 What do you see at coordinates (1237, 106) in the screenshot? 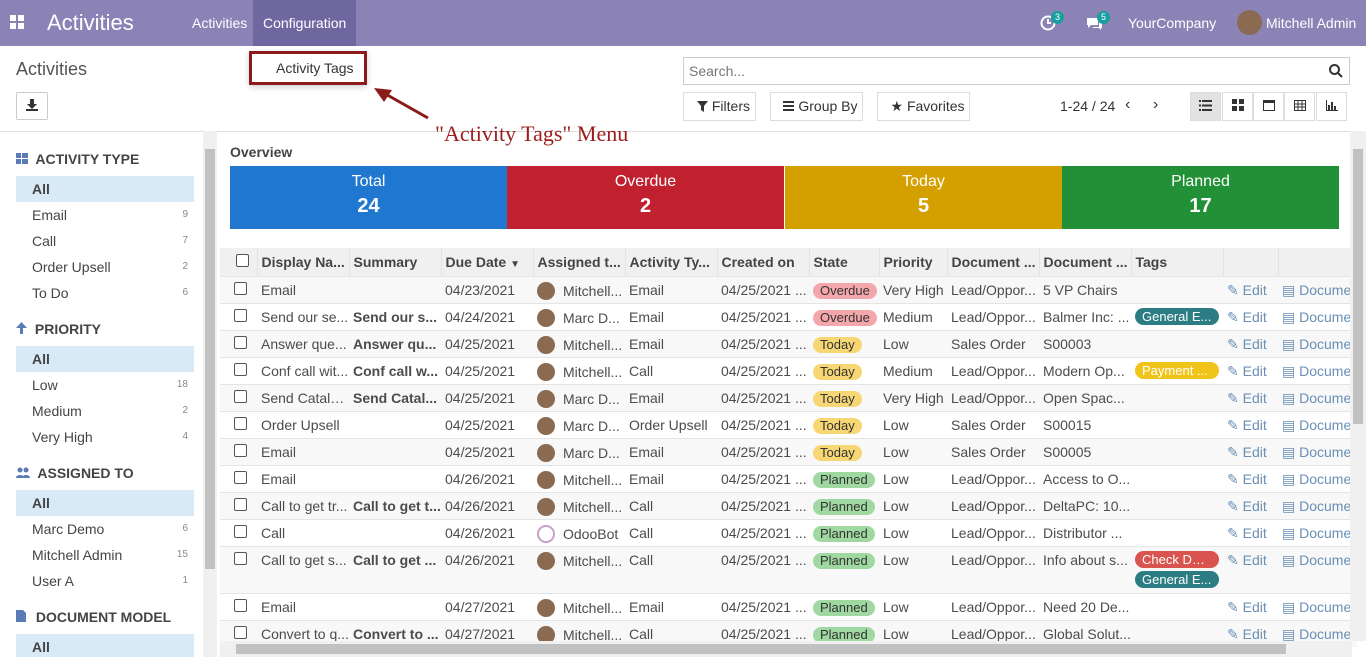
I see `kanban-view-icon` at bounding box center [1237, 106].